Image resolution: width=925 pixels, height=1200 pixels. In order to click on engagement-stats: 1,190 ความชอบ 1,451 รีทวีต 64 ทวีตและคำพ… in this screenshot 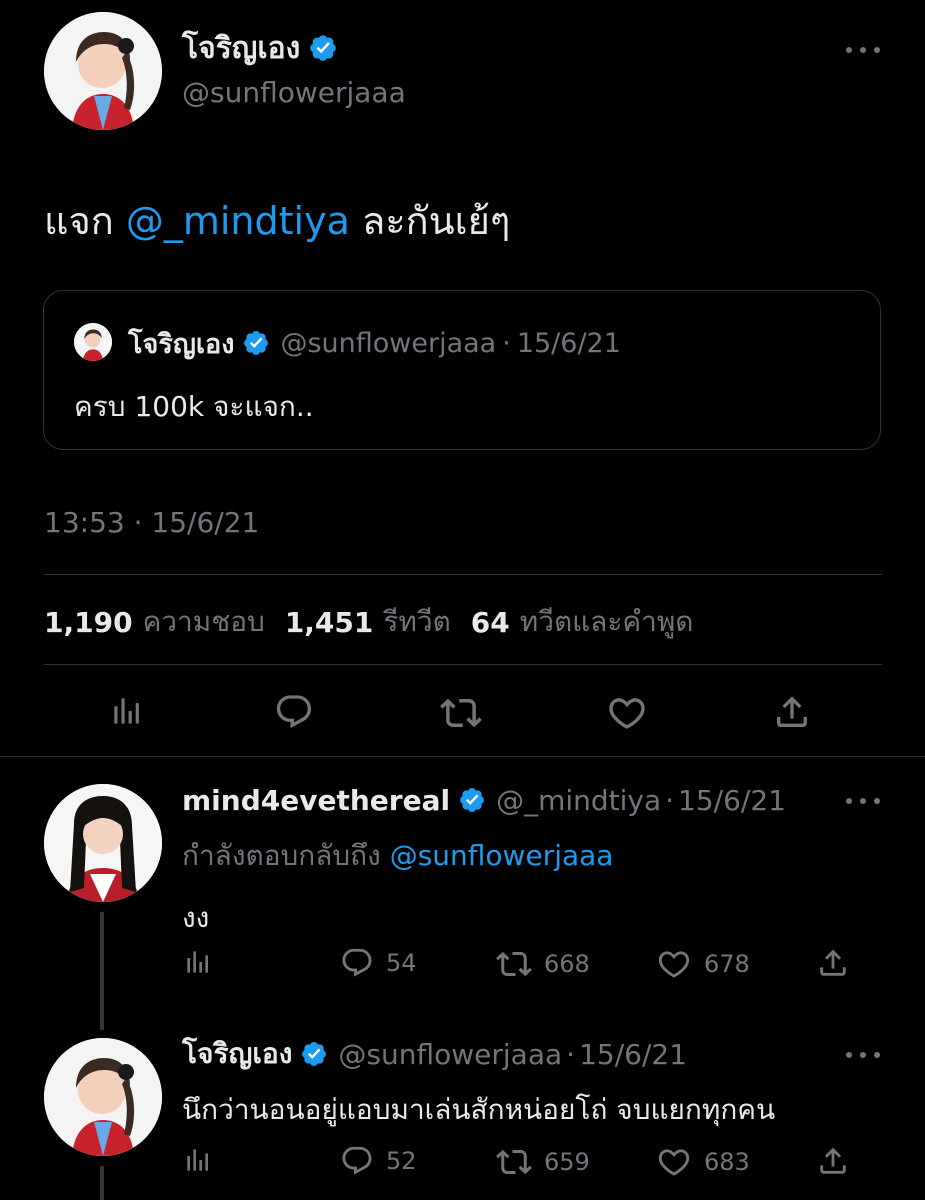, I will do `click(368, 622)`.